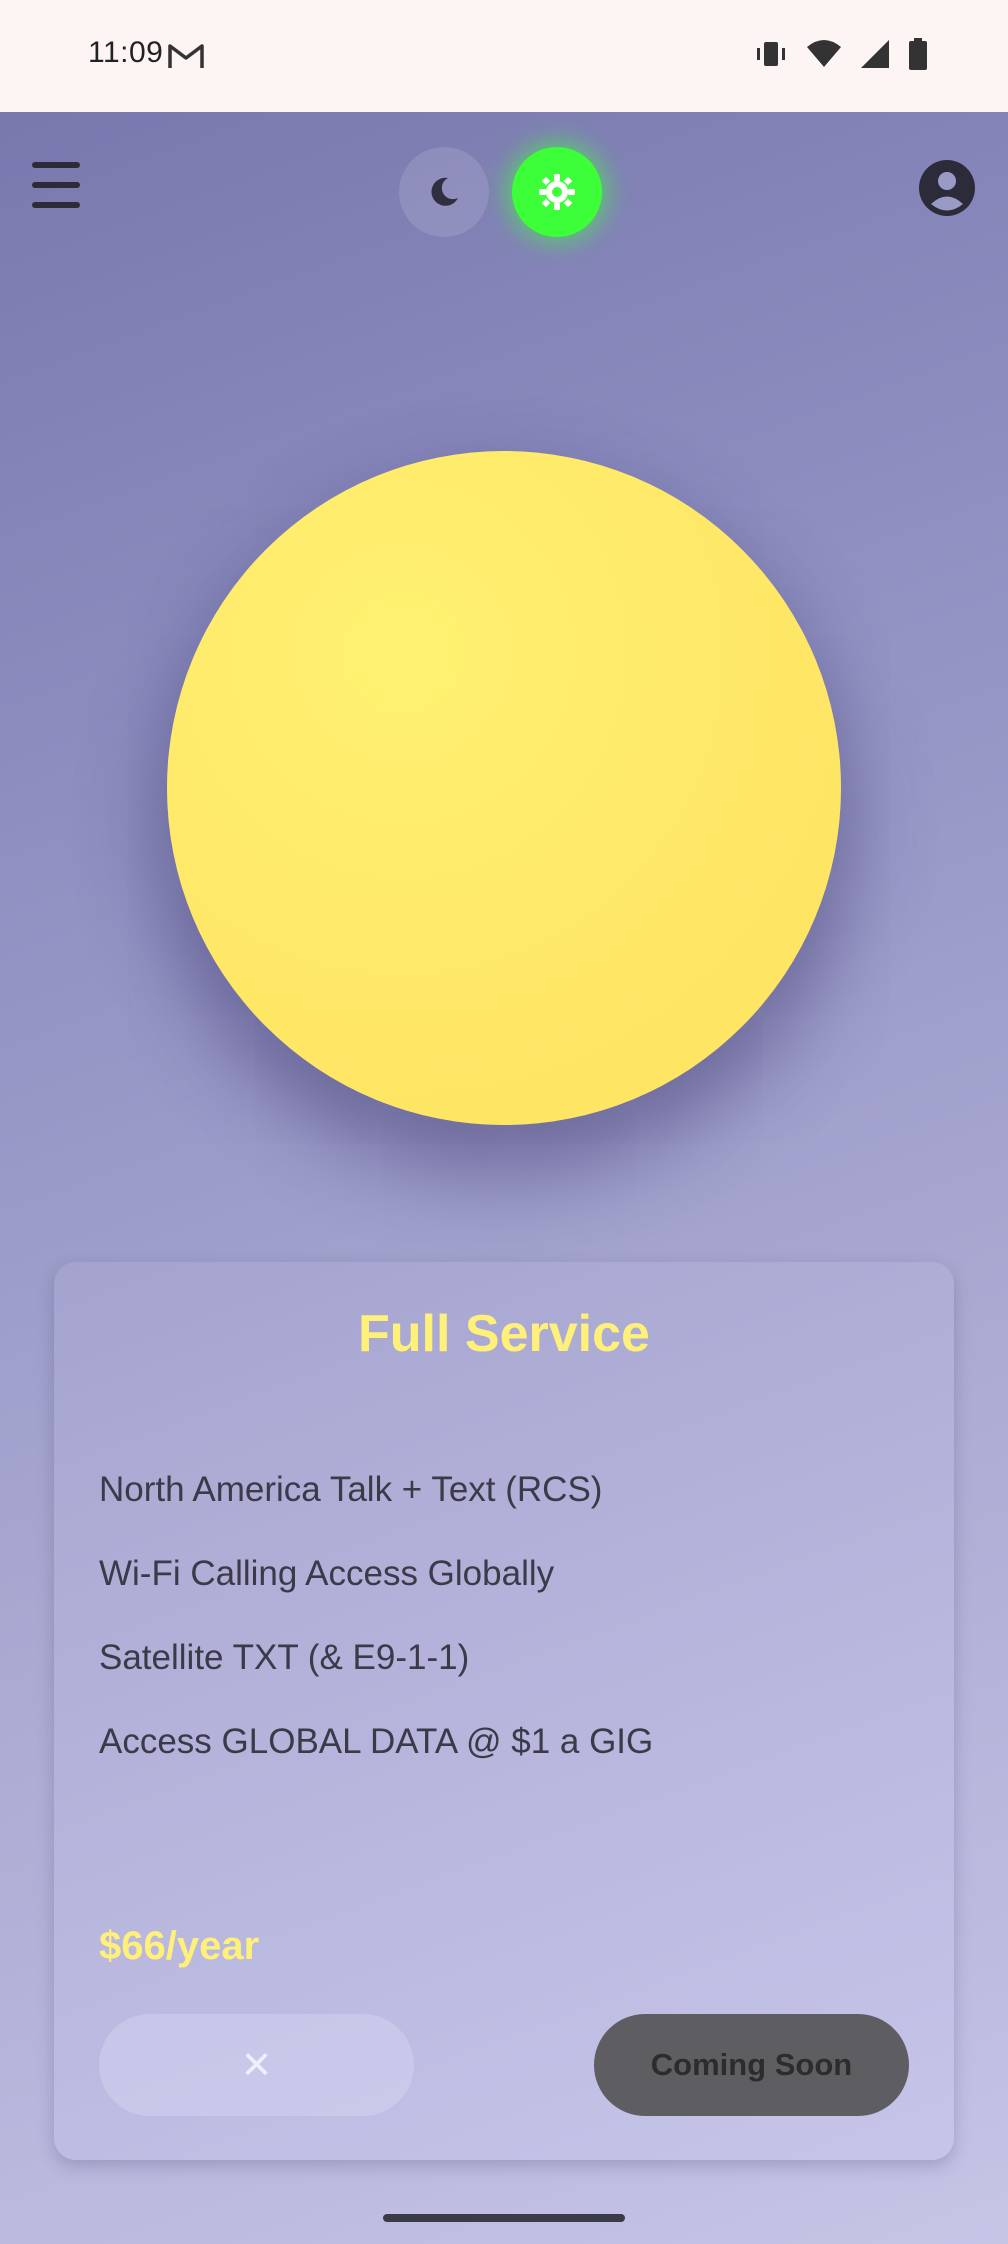 The image size is (1008, 2244). I want to click on moon-icon, so click(444, 191).